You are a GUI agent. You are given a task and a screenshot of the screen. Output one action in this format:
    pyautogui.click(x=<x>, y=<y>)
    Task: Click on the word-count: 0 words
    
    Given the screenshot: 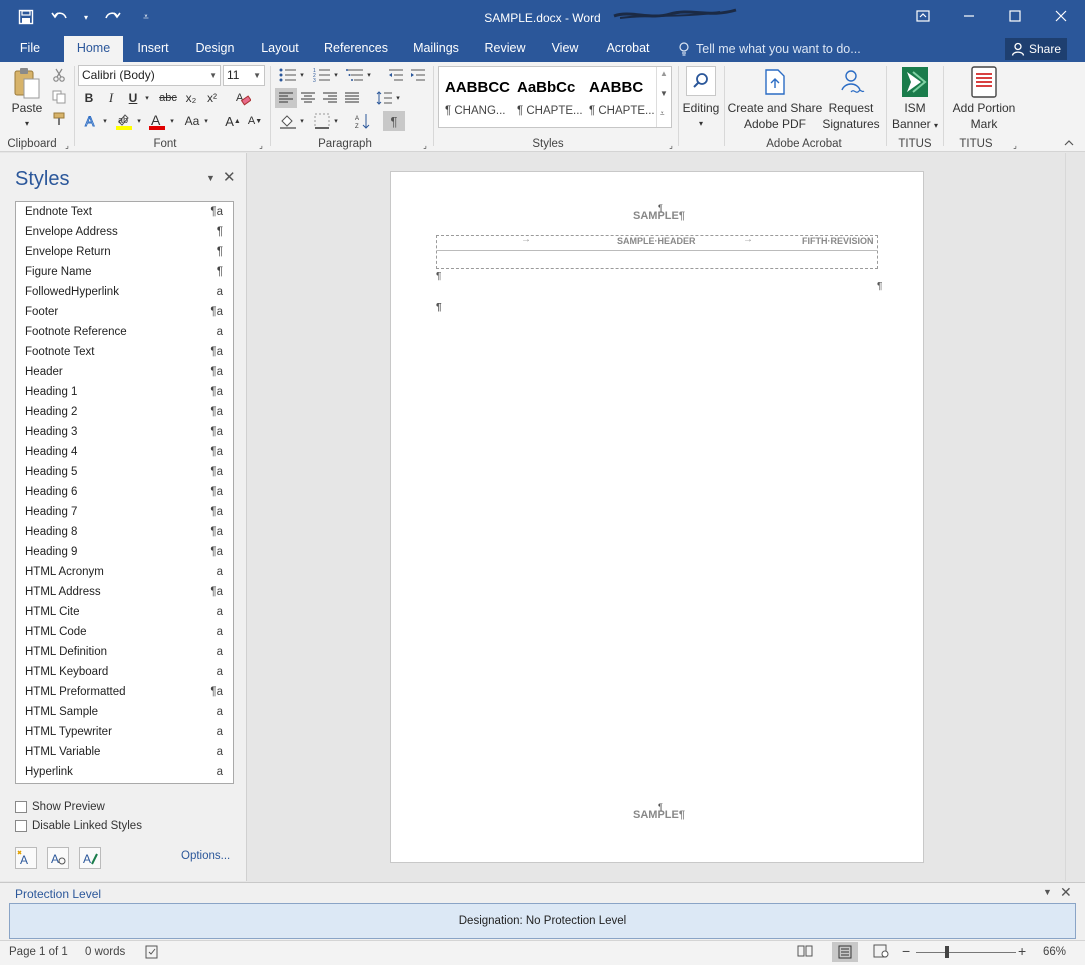 What is the action you would take?
    pyautogui.click(x=105, y=952)
    